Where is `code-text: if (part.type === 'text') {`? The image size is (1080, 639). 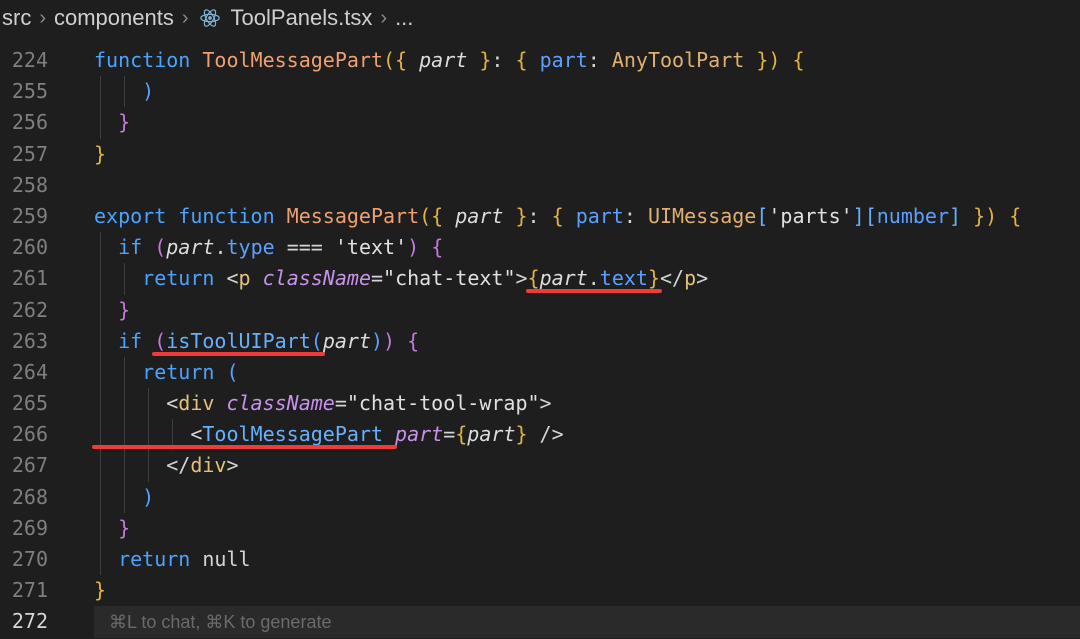
code-text: if (part.type === 'text') { is located at coordinates (268, 247).